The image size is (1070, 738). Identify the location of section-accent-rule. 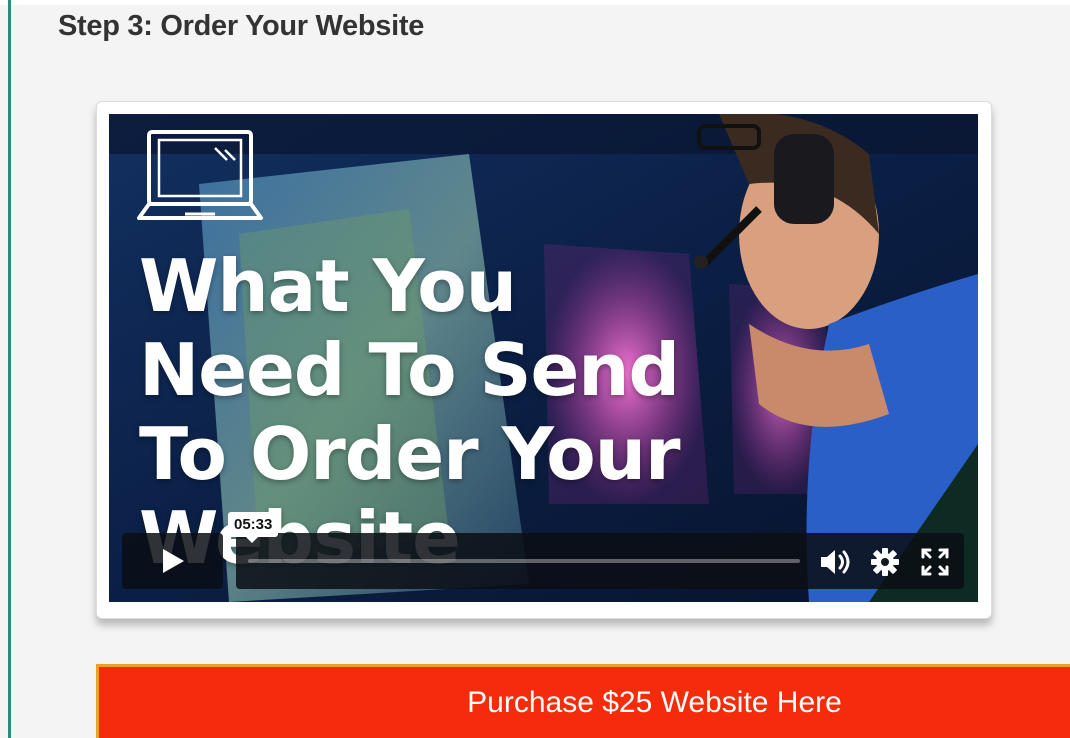
(9, 369).